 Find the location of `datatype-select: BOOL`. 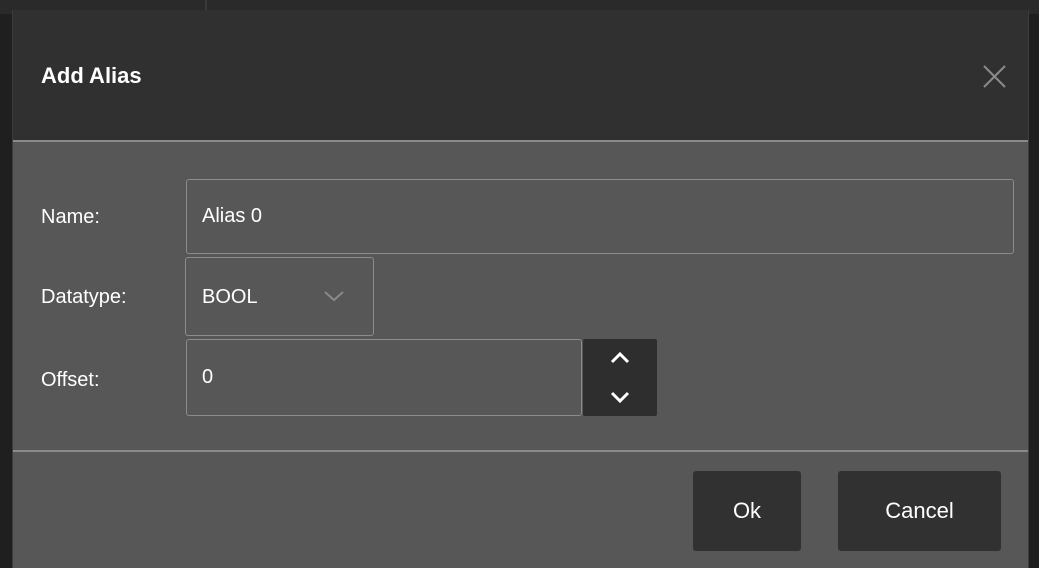

datatype-select: BOOL is located at coordinates (279, 296).